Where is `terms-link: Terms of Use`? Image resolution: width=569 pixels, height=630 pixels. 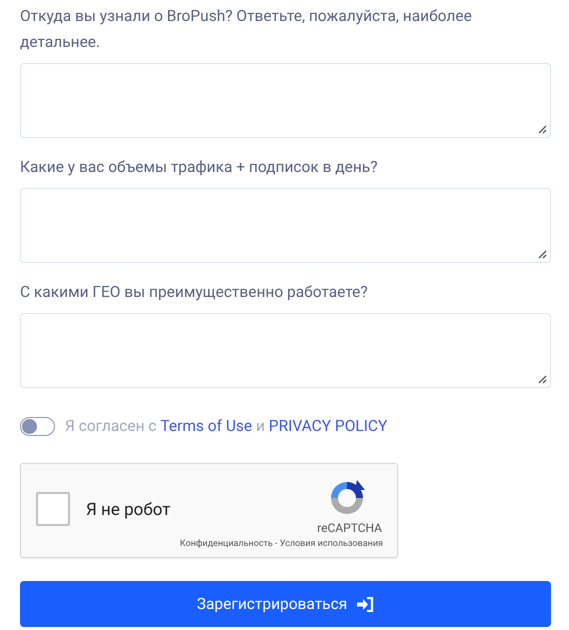 terms-link: Terms of Use is located at coordinates (206, 426).